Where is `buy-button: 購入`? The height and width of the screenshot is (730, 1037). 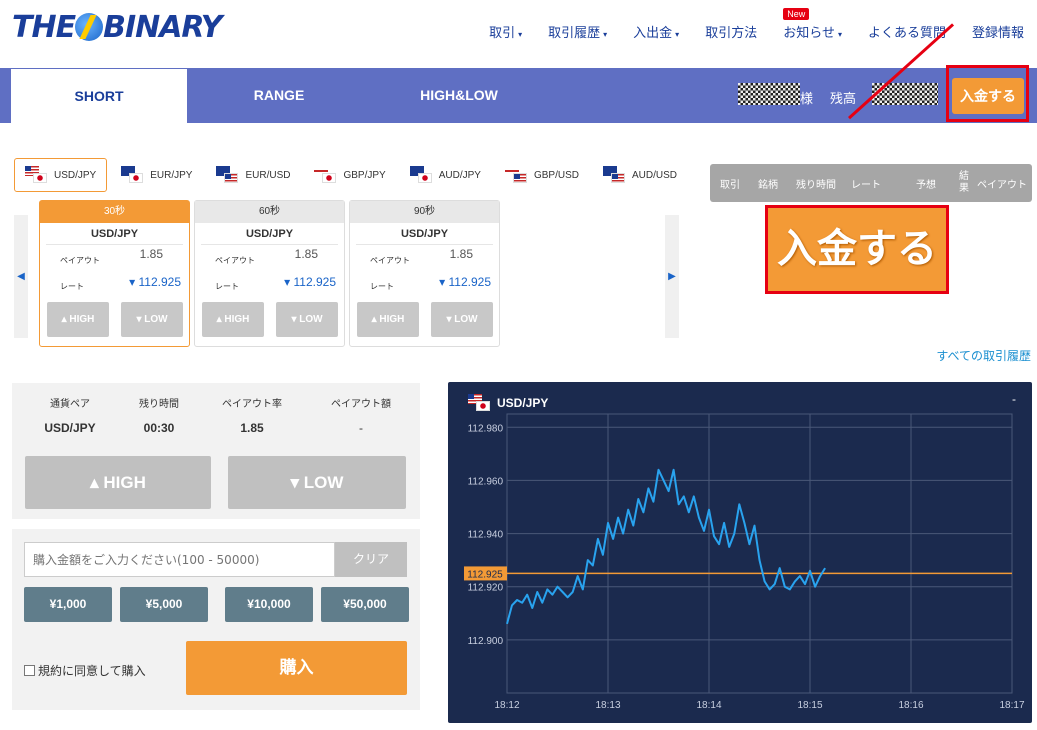 buy-button: 購入 is located at coordinates (296, 668).